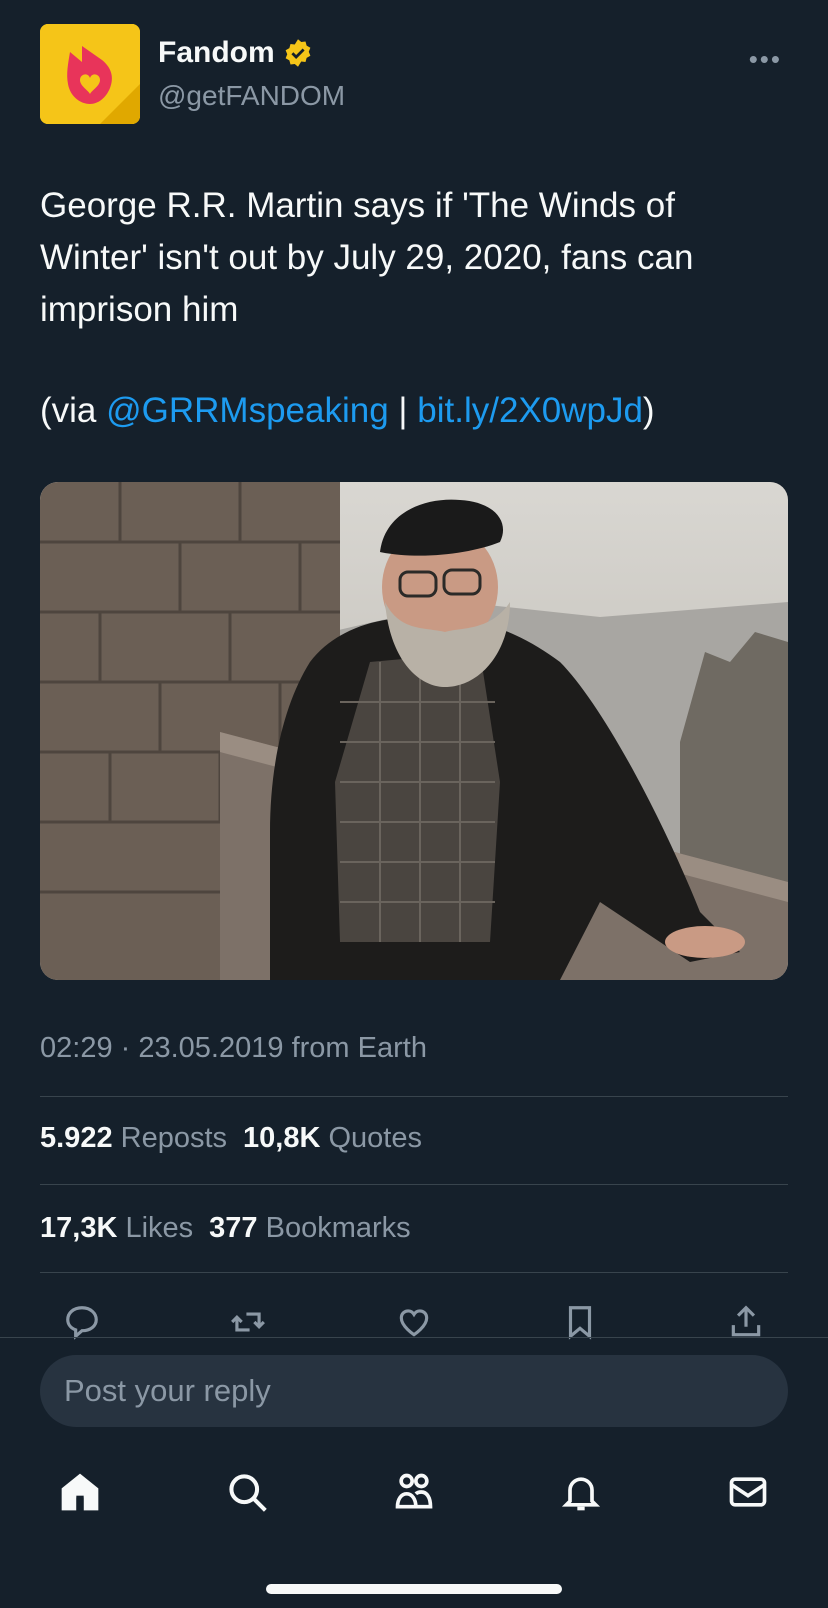 The width and height of the screenshot is (828, 1608). I want to click on quotes-stat: 10,8K Quotes, so click(332, 1138).